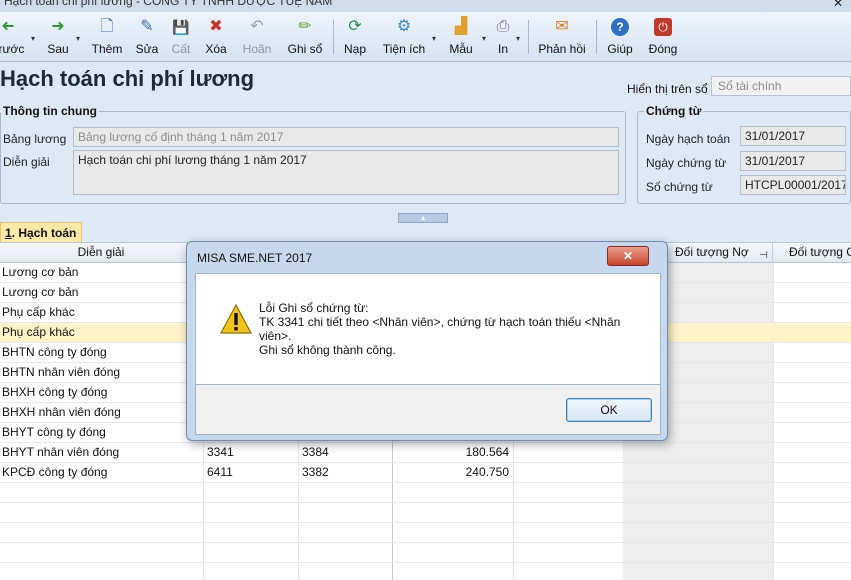 The width and height of the screenshot is (851, 580). What do you see at coordinates (255, 258) in the screenshot?
I see `dialog-title: MISA SME.NET 2017` at bounding box center [255, 258].